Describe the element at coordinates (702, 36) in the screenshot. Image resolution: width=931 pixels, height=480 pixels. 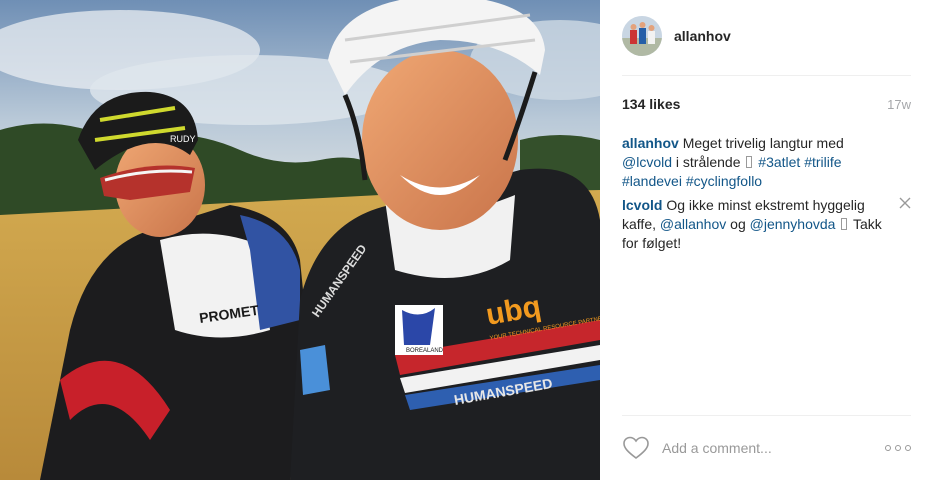
I see `post-author-username: allanhov` at that location.